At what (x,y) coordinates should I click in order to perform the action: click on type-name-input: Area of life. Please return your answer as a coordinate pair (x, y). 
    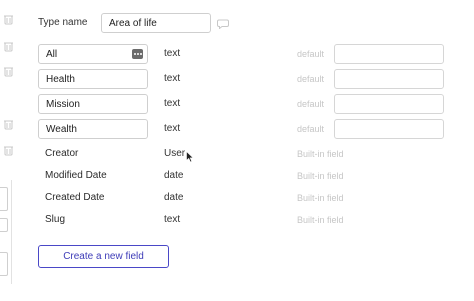
    Looking at the image, I should click on (156, 23).